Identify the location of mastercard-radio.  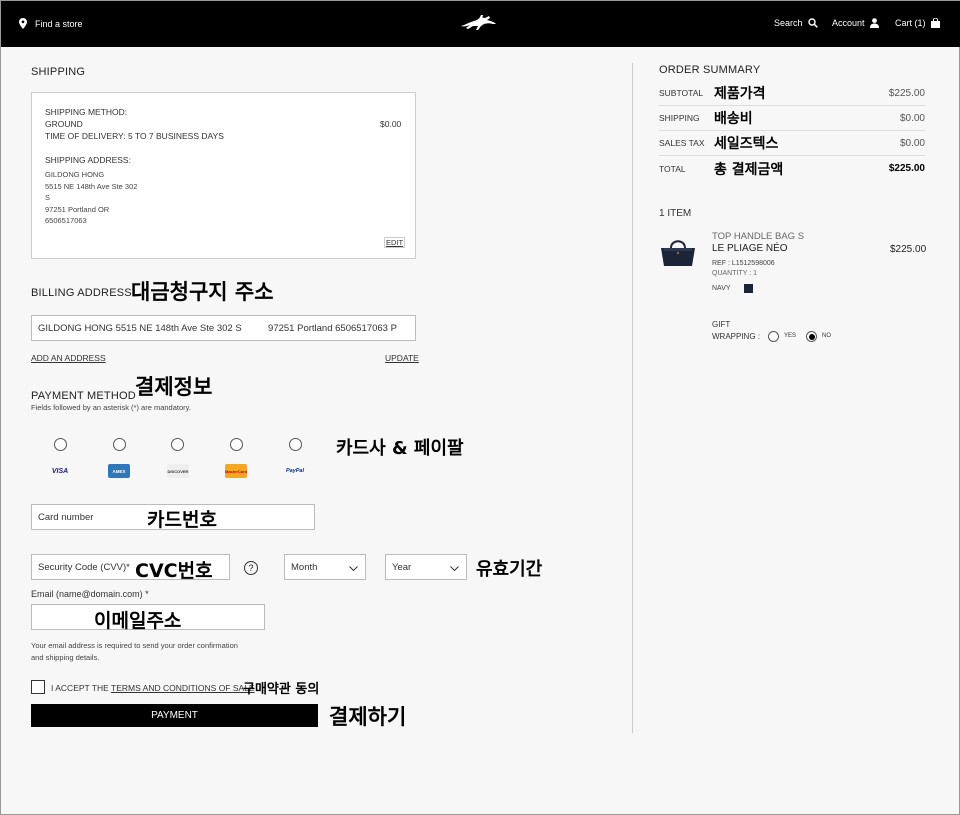
(236, 444).